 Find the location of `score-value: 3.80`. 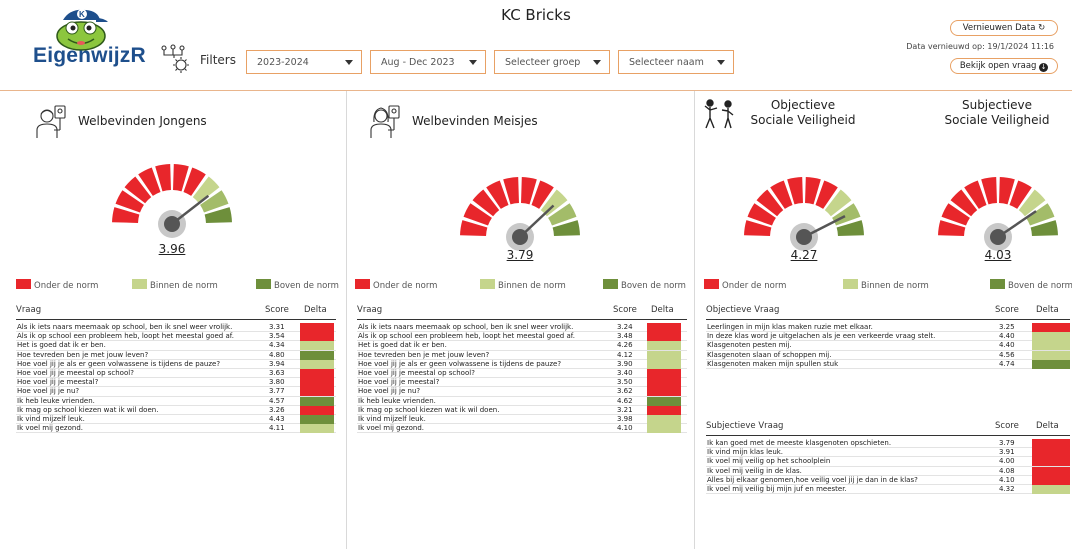

score-value: 3.80 is located at coordinates (277, 382).